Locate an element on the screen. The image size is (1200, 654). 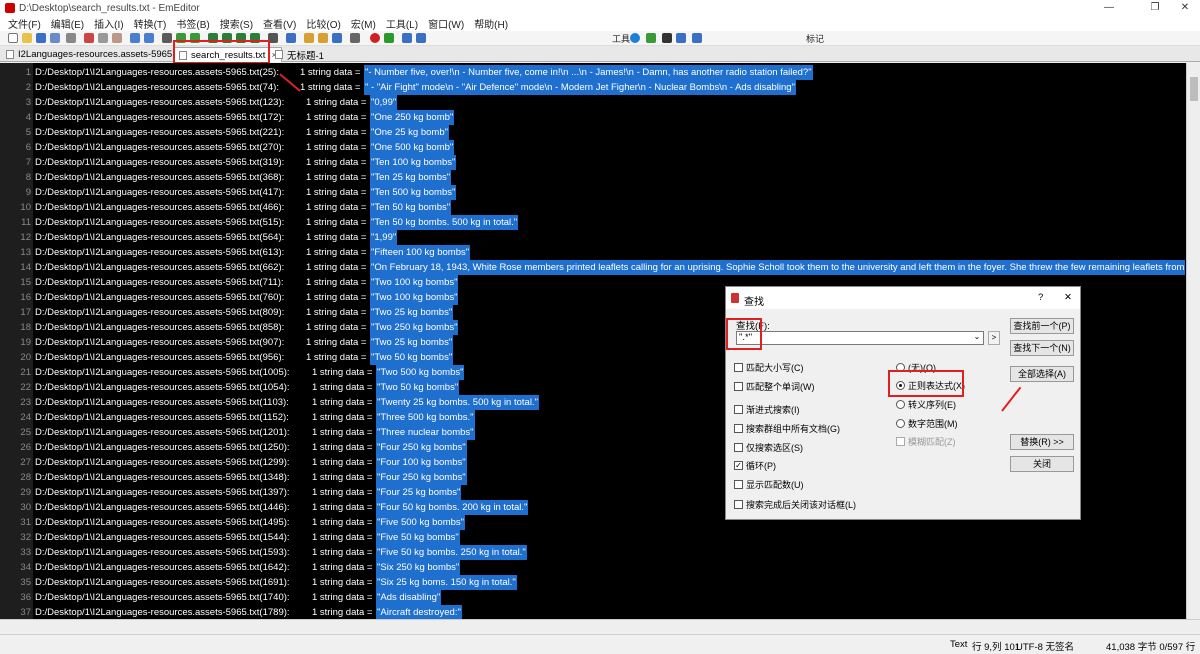
selected-match: "Three 500 kg bombs." is located at coordinates (425, 417).